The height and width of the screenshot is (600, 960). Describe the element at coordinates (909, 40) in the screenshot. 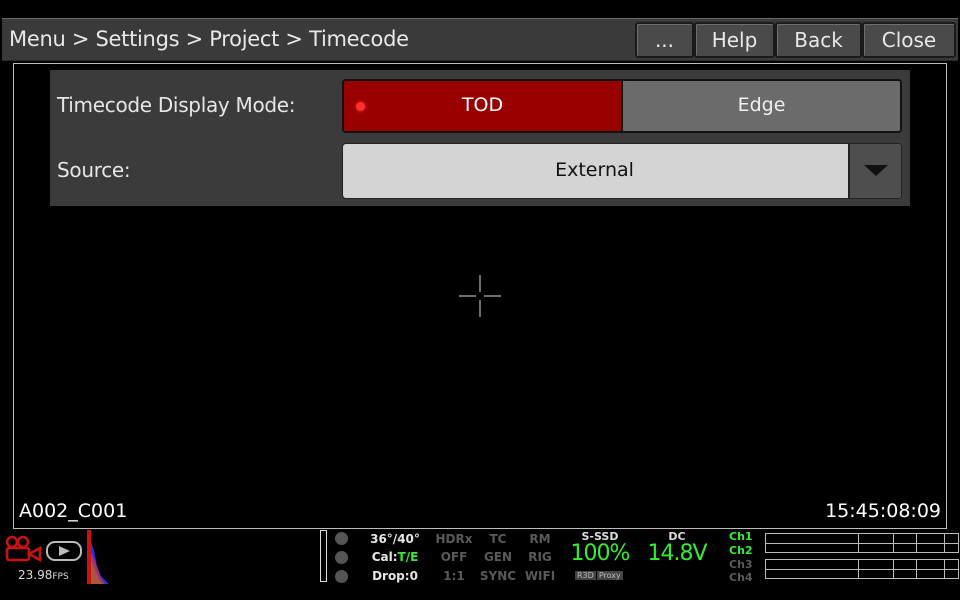

I see `close-button: Close` at that location.